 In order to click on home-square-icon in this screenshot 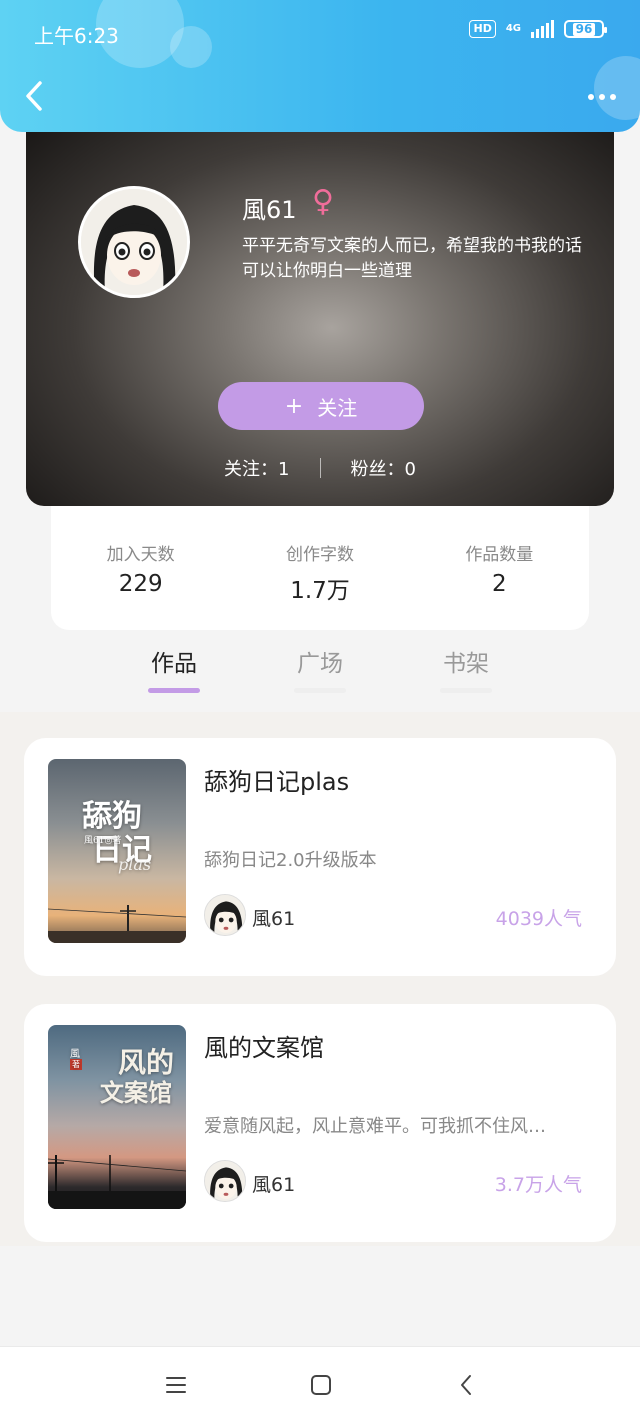, I will do `click(321, 1385)`.